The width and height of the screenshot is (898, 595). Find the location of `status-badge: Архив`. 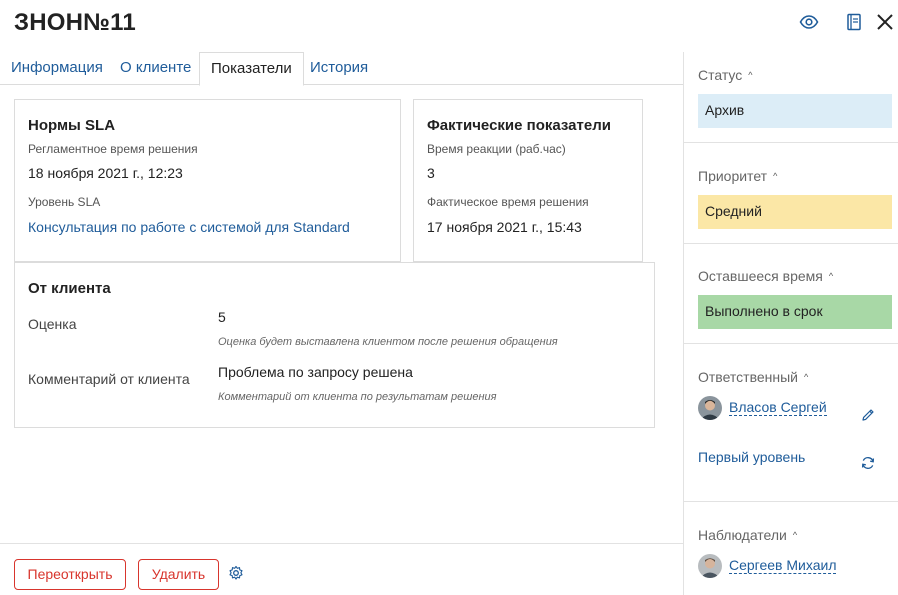

status-badge: Архив is located at coordinates (795, 111).